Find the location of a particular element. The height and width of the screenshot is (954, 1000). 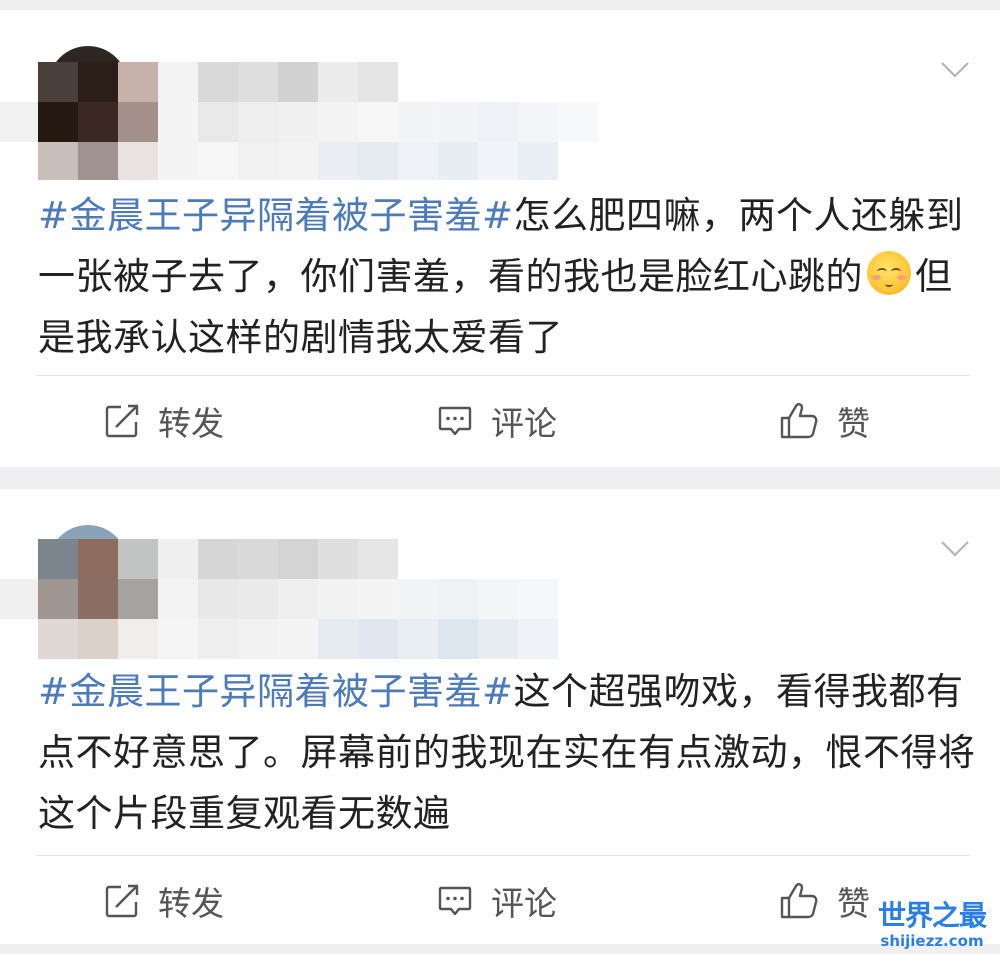

shy-face-emoji-icon is located at coordinates (889, 273).